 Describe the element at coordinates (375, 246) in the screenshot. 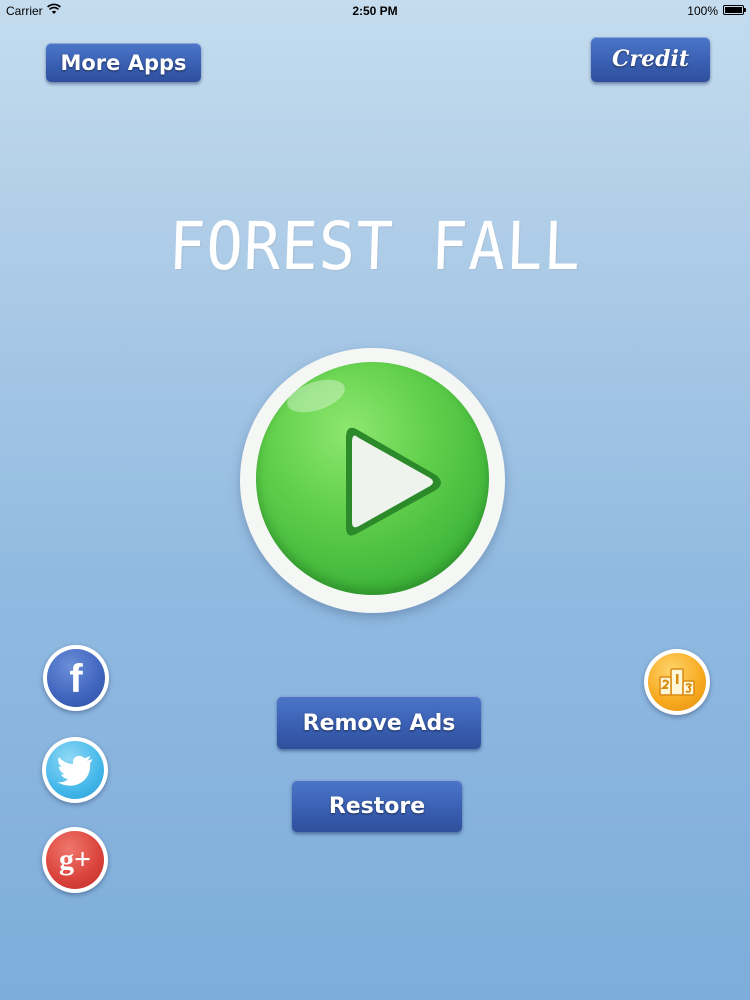

I see `game-title: FOREST FALL` at that location.